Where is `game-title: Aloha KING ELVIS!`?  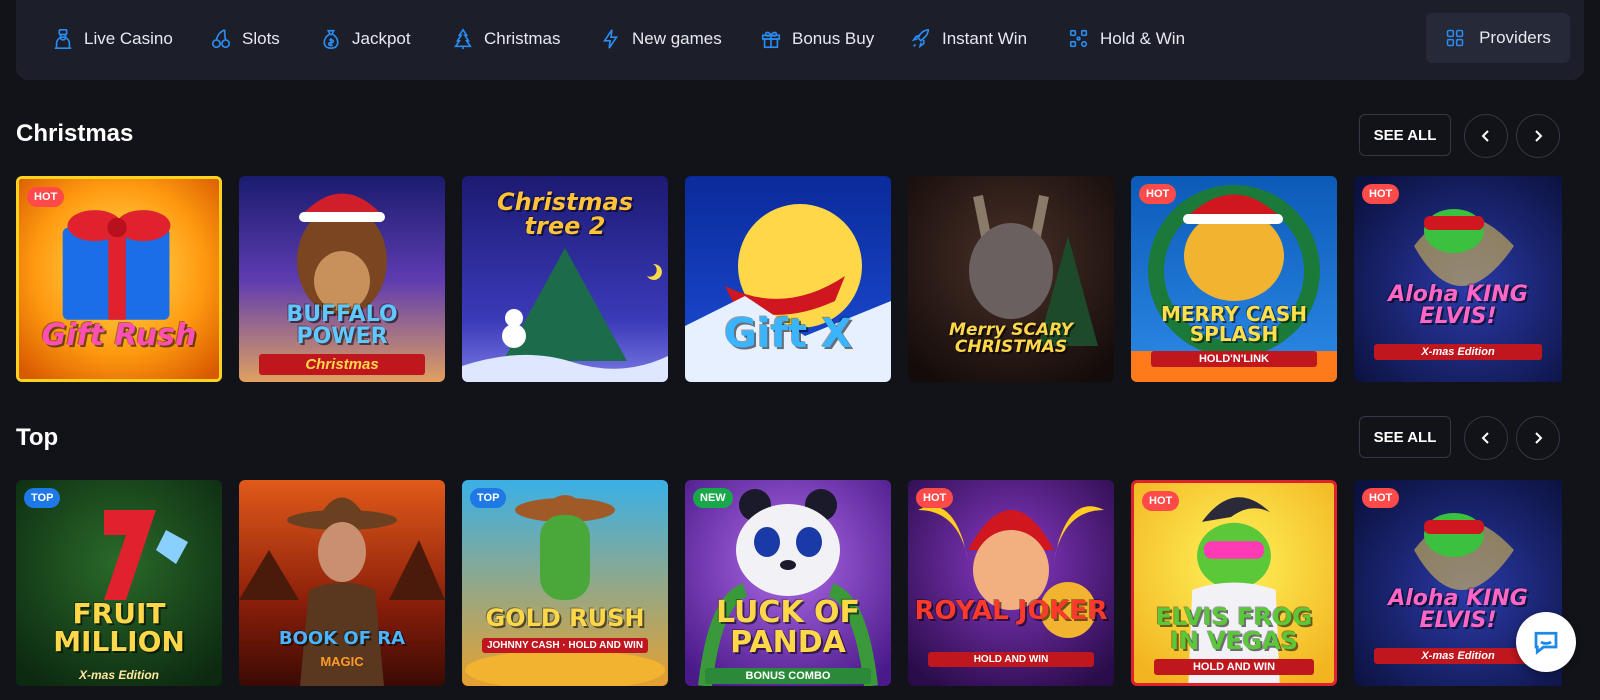 game-title: Aloha KING ELVIS! is located at coordinates (1458, 305).